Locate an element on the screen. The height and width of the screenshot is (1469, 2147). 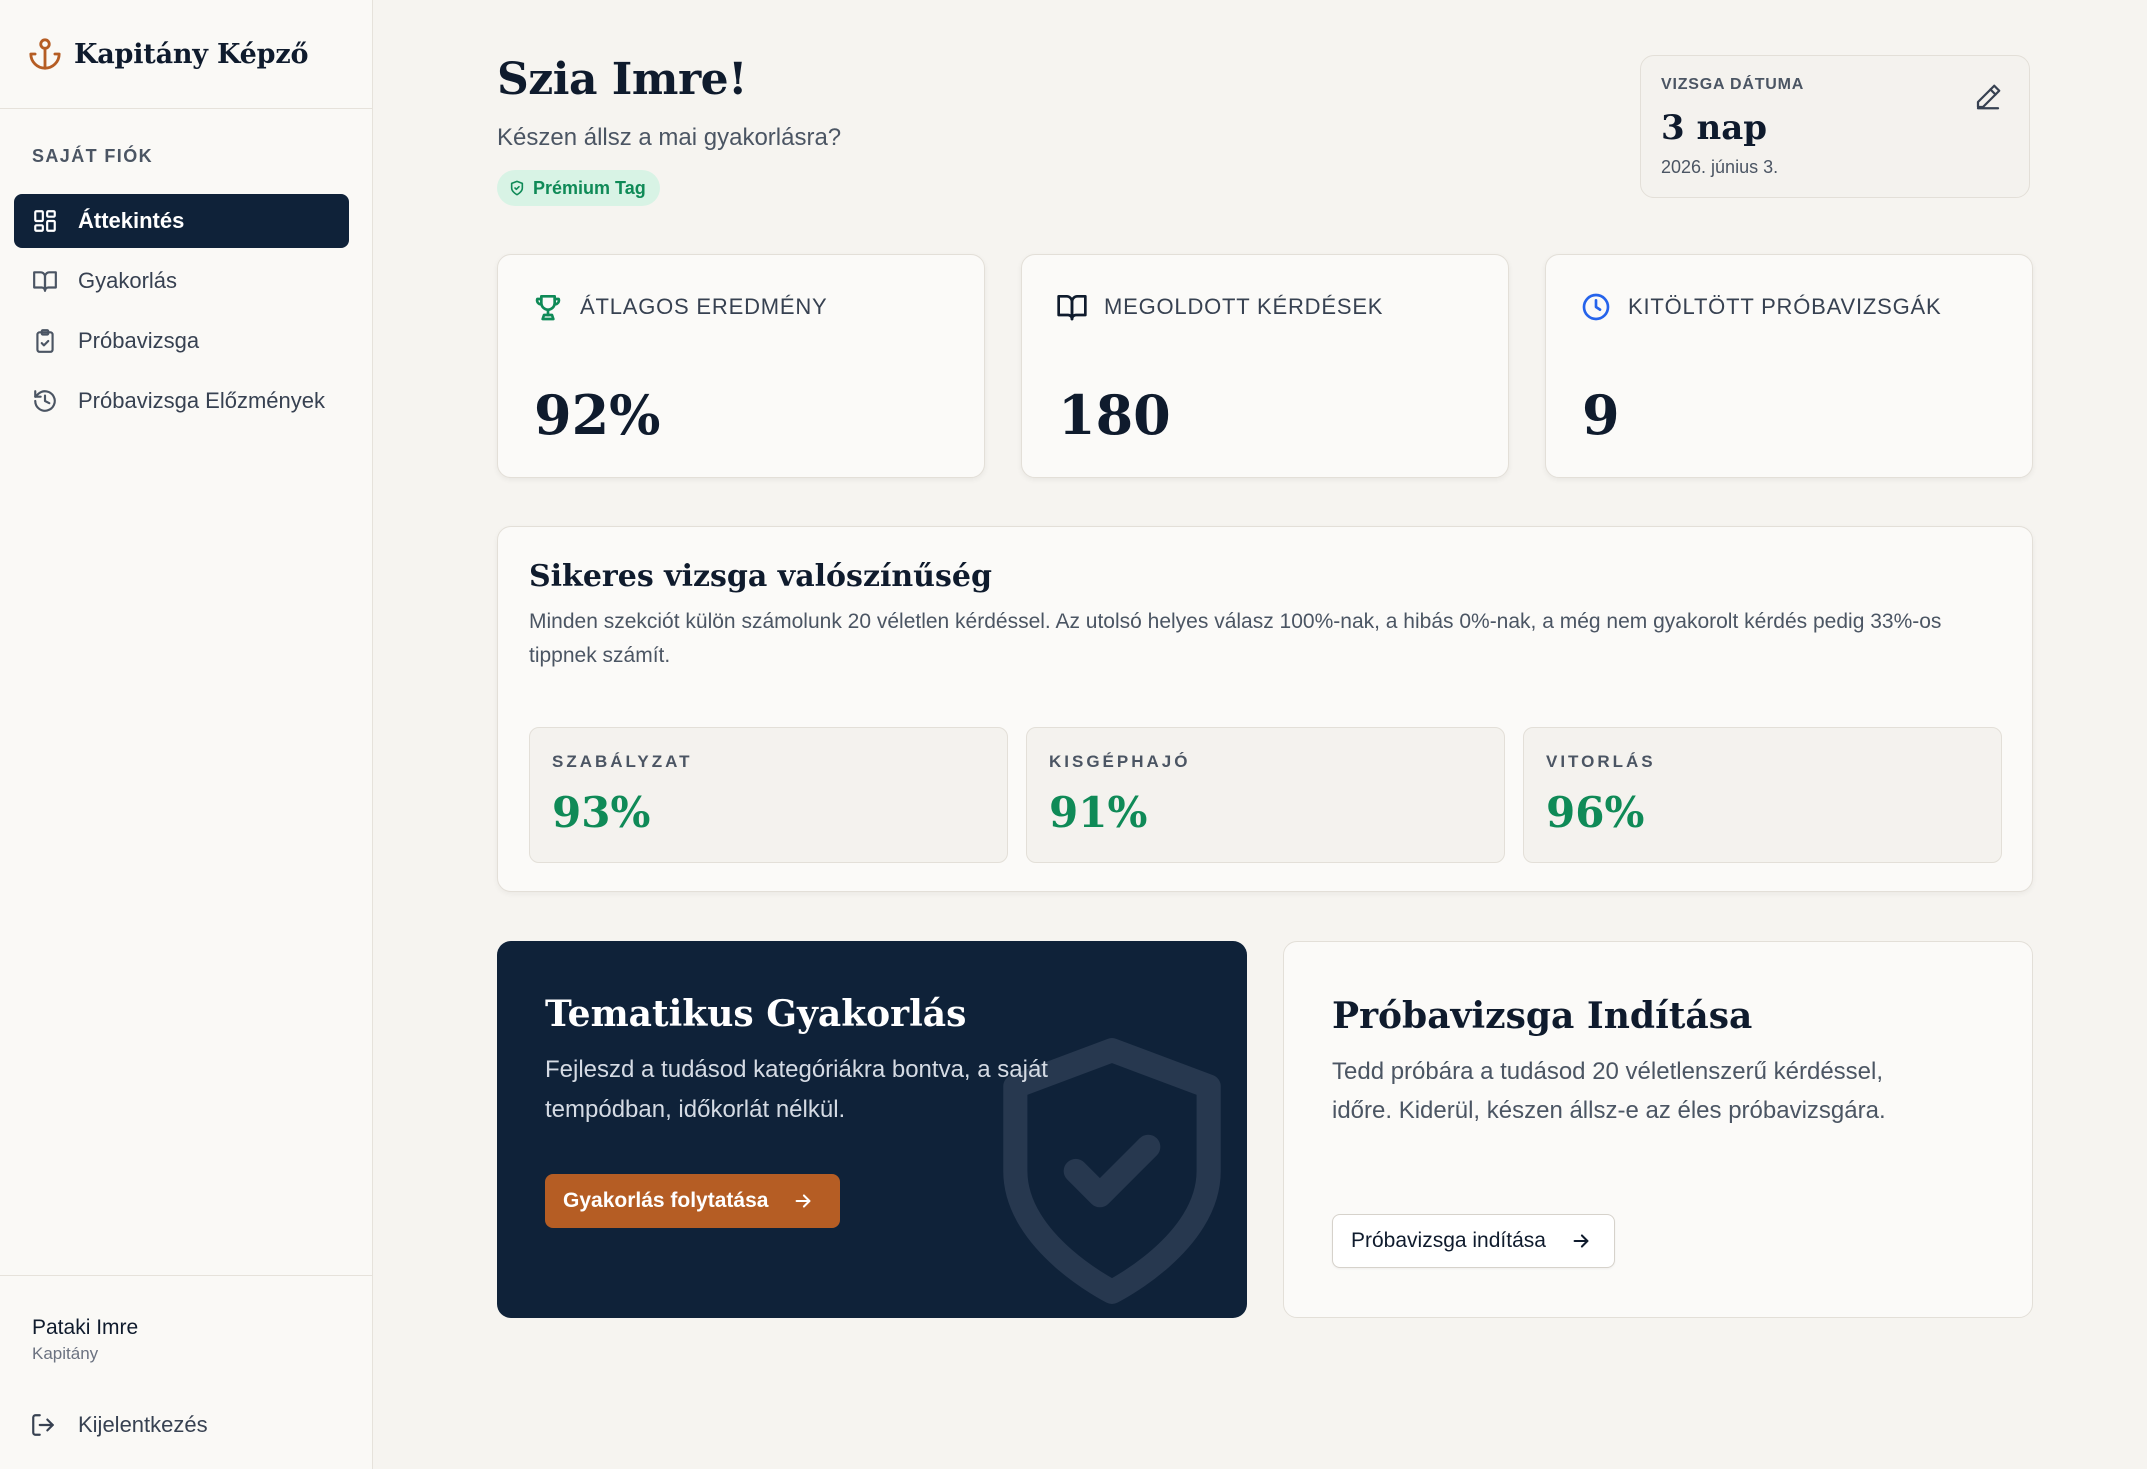
logout-button: Kijelentkezés is located at coordinates (119, 1425).